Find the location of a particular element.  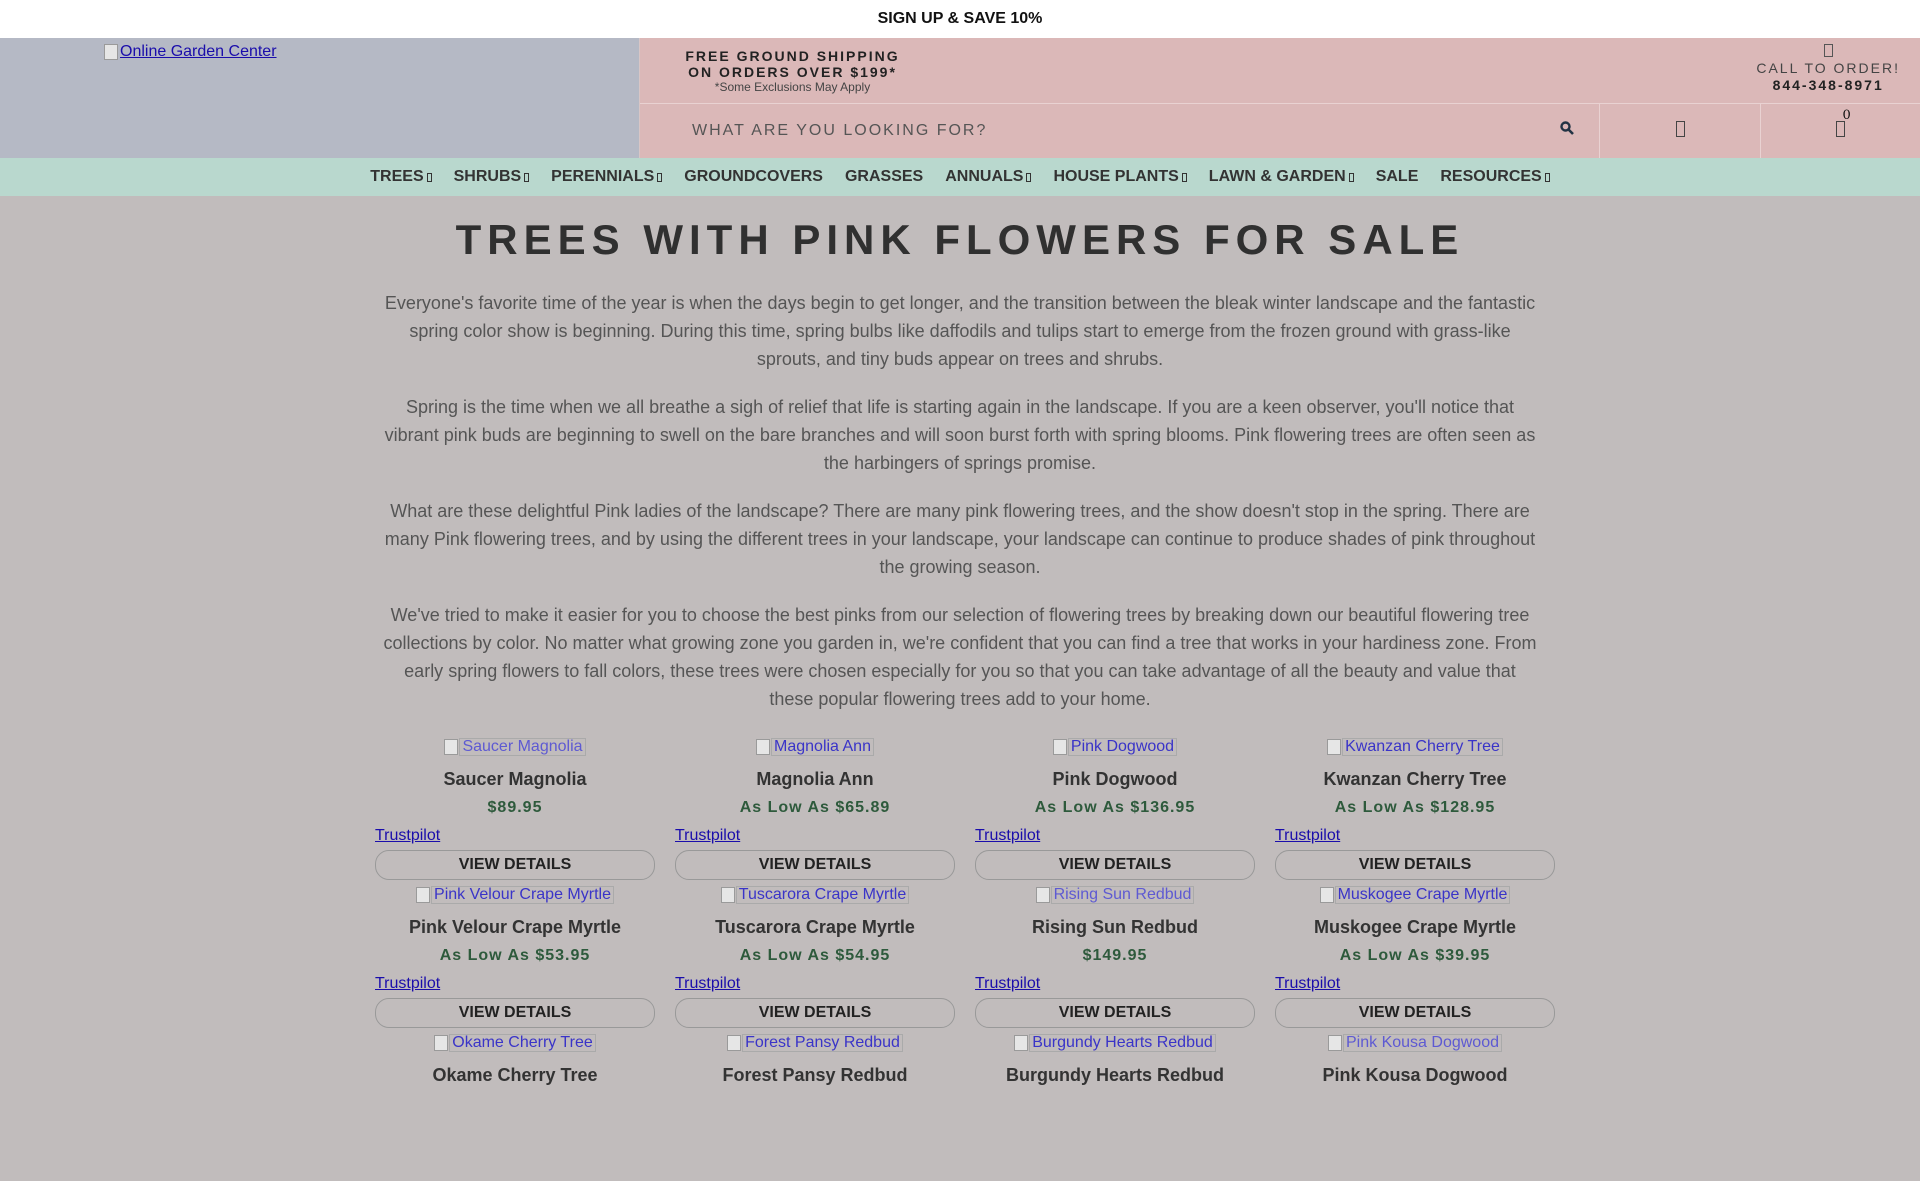

product-image-alt: Burgundy Hearts Redbud is located at coordinates (1122, 1043).